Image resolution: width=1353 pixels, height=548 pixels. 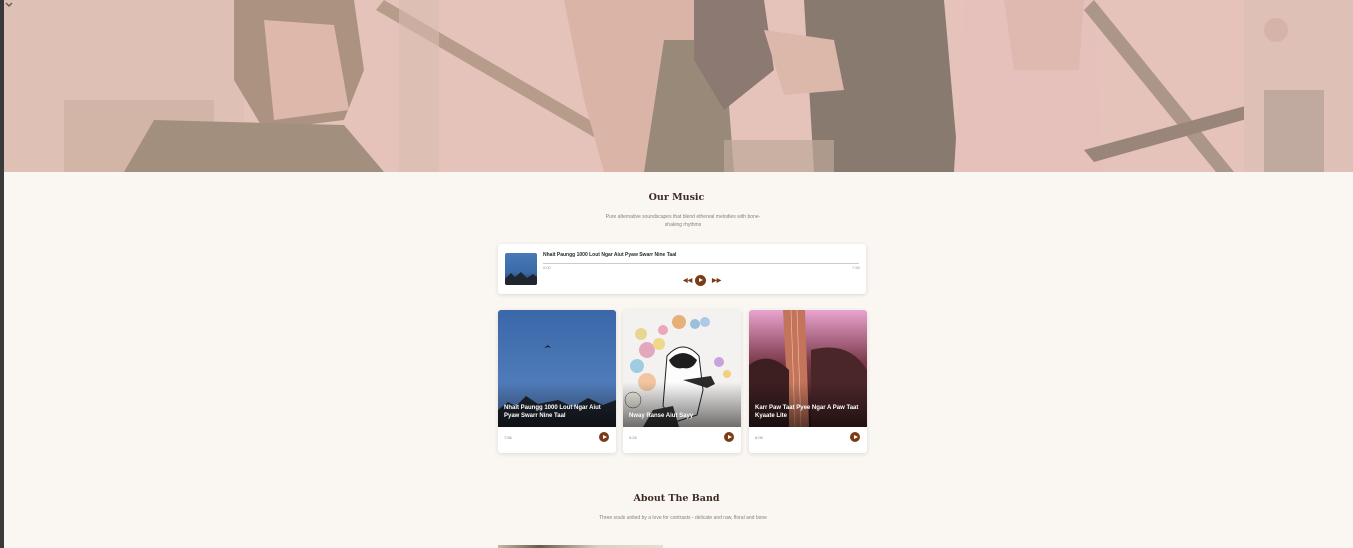 I want to click on about-section-title: About The Band, so click(x=676, y=498).